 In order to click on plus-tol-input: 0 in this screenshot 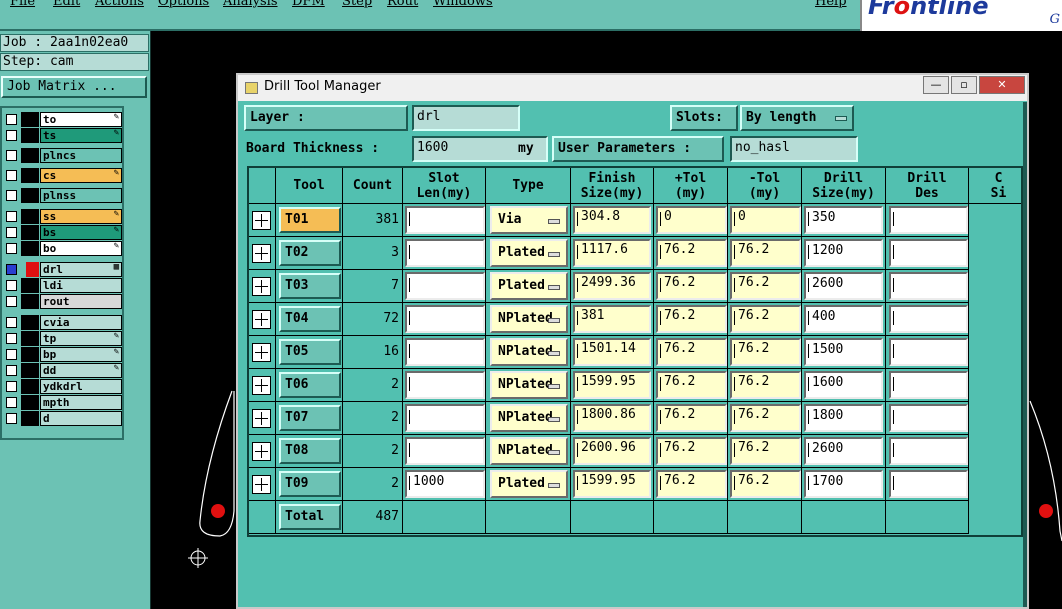, I will do `click(691, 220)`.